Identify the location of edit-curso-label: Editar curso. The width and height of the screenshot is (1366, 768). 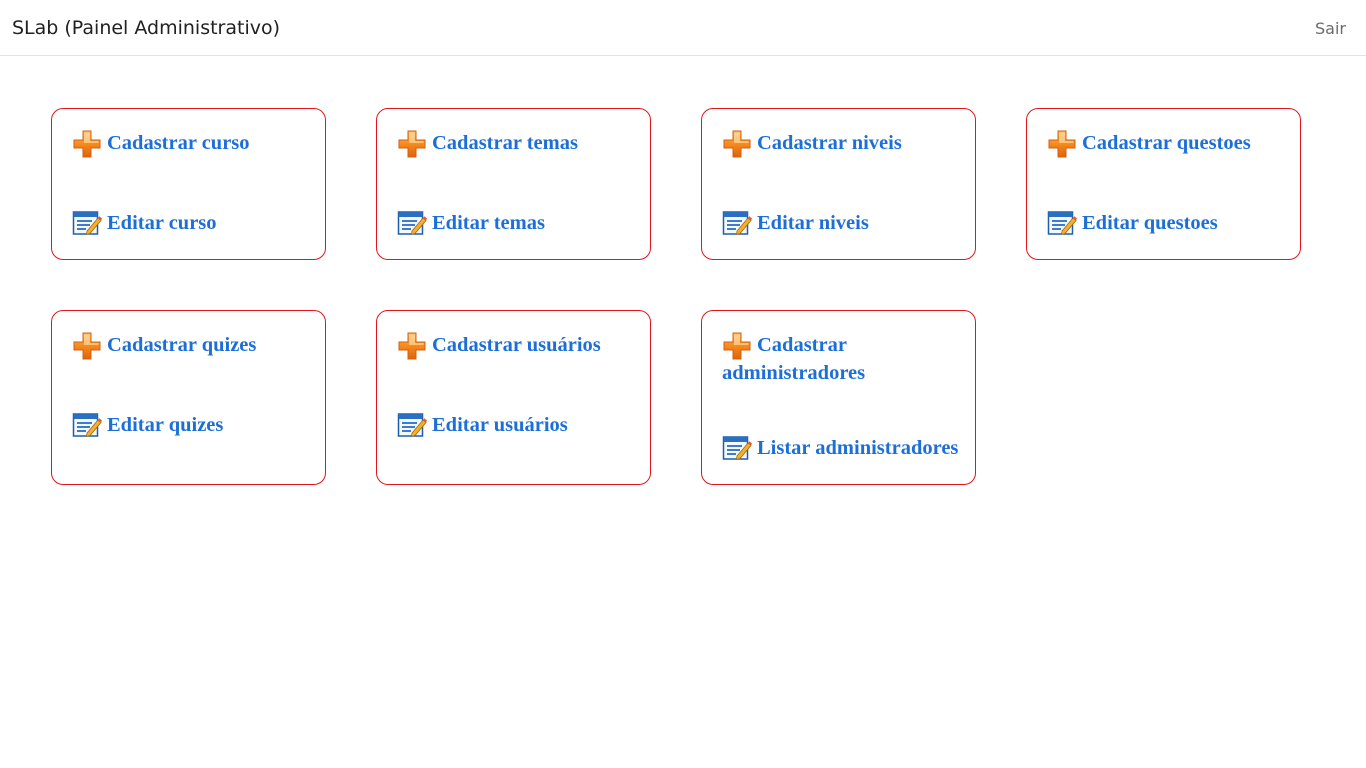
(162, 223).